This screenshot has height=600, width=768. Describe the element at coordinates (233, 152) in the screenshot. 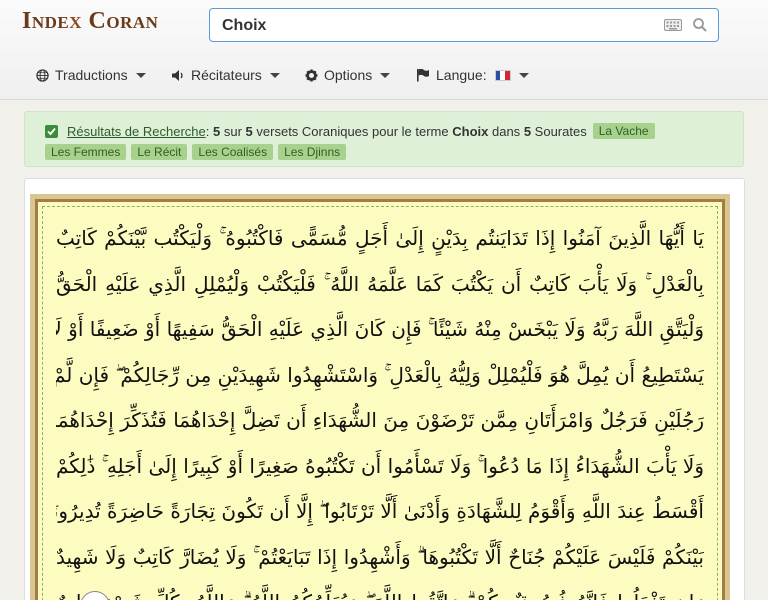

I see `surah-tag: Les Coalisés` at that location.